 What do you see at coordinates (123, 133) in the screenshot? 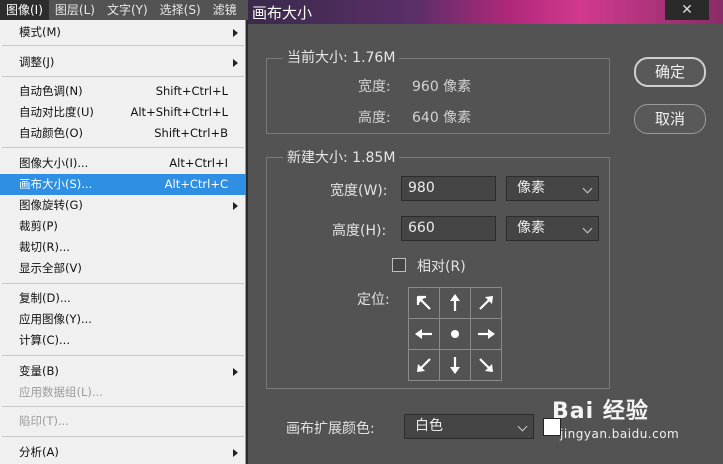
I see `menu-item-auto-color: 自动颜色(O) Shift+Ctrl+B` at bounding box center [123, 133].